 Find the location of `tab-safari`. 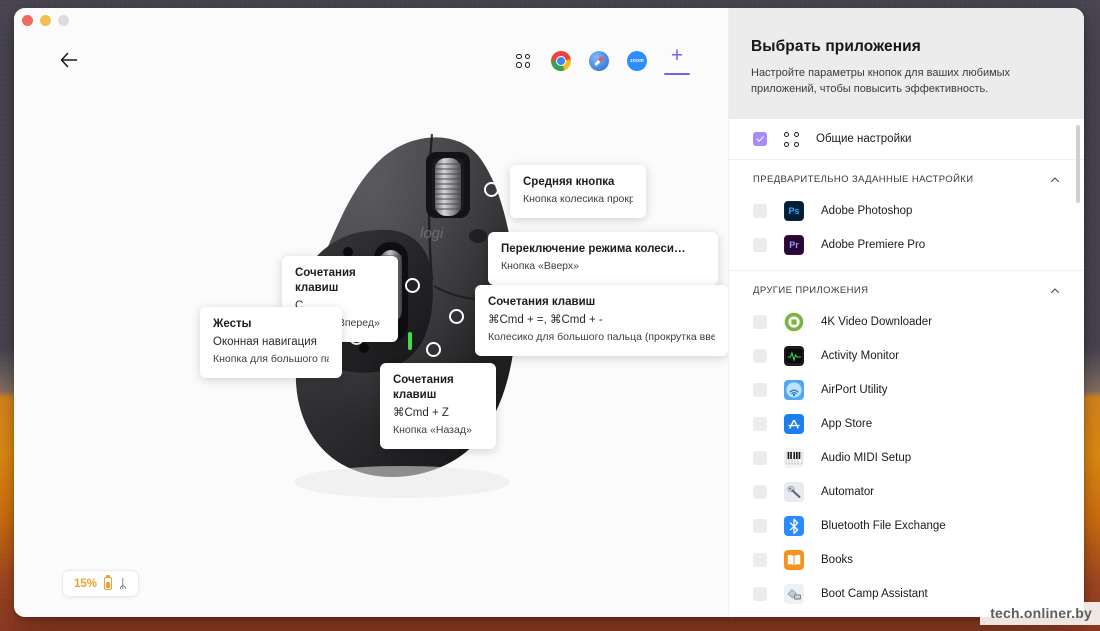

tab-safari is located at coordinates (599, 61).